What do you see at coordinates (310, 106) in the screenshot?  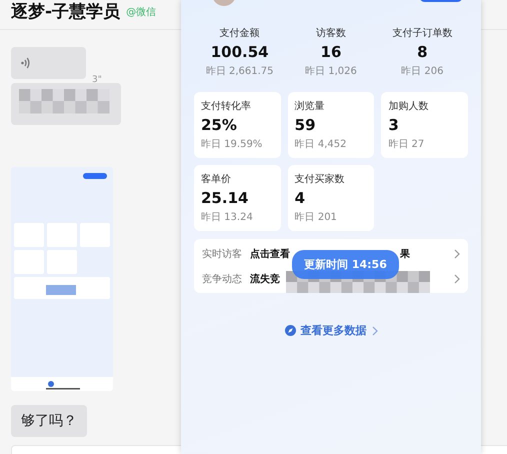 I see `metric-label: 浏览量` at bounding box center [310, 106].